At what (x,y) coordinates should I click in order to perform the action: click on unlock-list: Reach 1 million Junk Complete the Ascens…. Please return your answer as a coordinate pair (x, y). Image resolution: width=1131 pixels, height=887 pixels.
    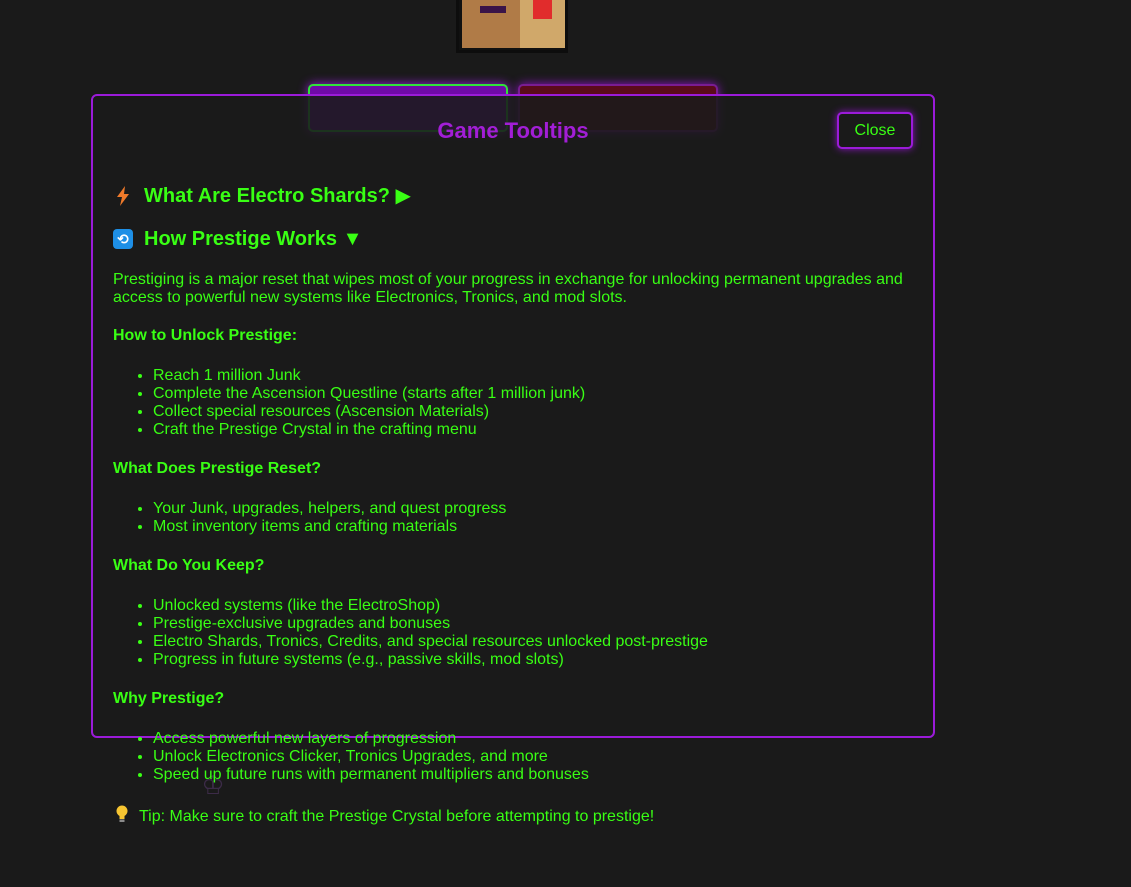
    Looking at the image, I should click on (513, 403).